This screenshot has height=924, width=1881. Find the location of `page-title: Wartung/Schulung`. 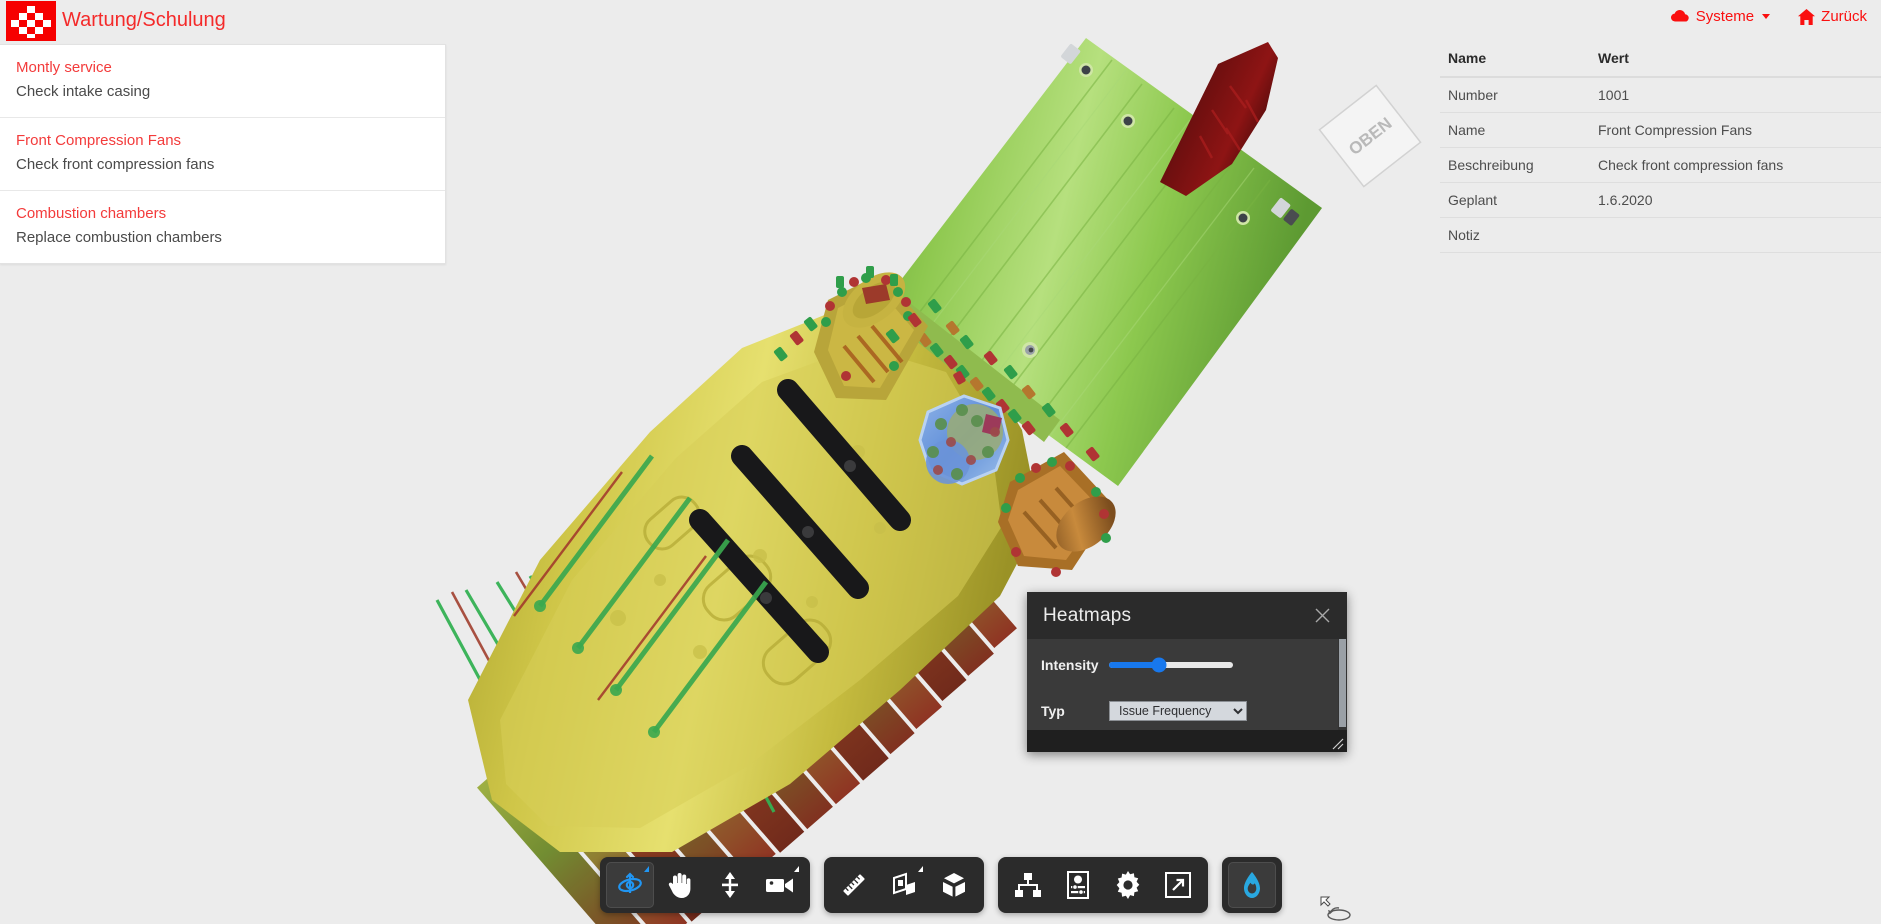

page-title: Wartung/Schulung is located at coordinates (144, 20).